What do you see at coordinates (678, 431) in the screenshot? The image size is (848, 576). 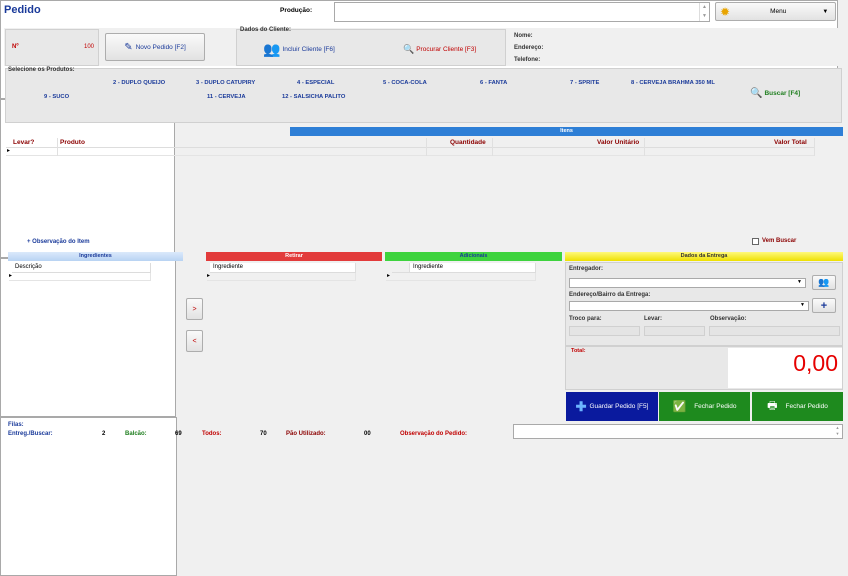 I see `obs-pedido-field` at bounding box center [678, 431].